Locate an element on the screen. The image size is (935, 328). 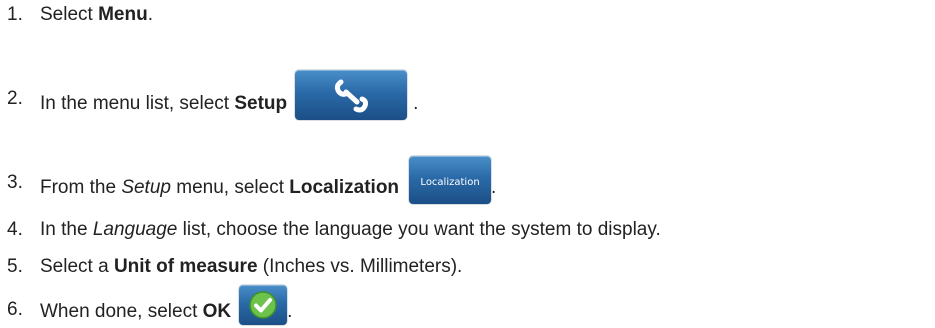
language-term: Language is located at coordinates (135, 229).